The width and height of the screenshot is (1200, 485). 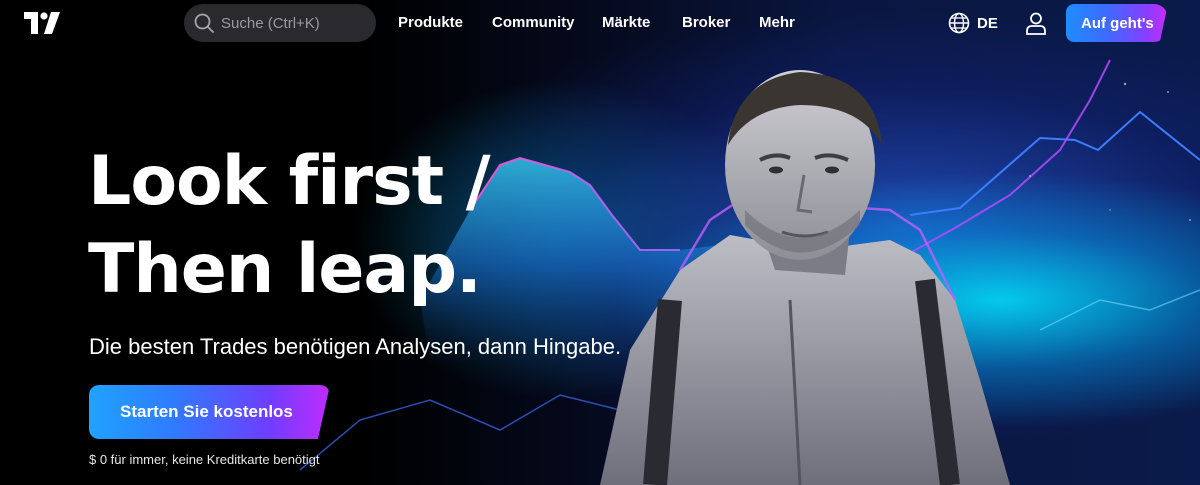 What do you see at coordinates (626, 22) in the screenshot?
I see `nav-maerkte: Märkte` at bounding box center [626, 22].